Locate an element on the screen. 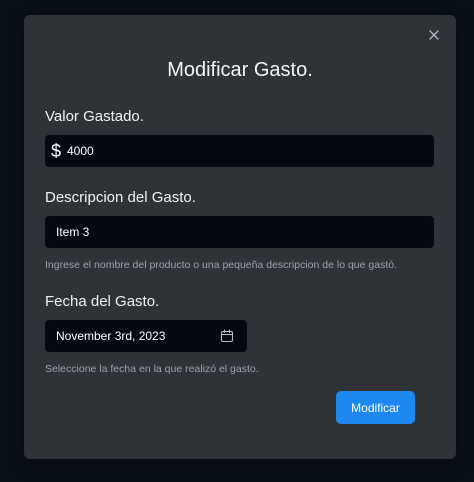 The height and width of the screenshot is (482, 474). submit-button: Modificar is located at coordinates (375, 407).